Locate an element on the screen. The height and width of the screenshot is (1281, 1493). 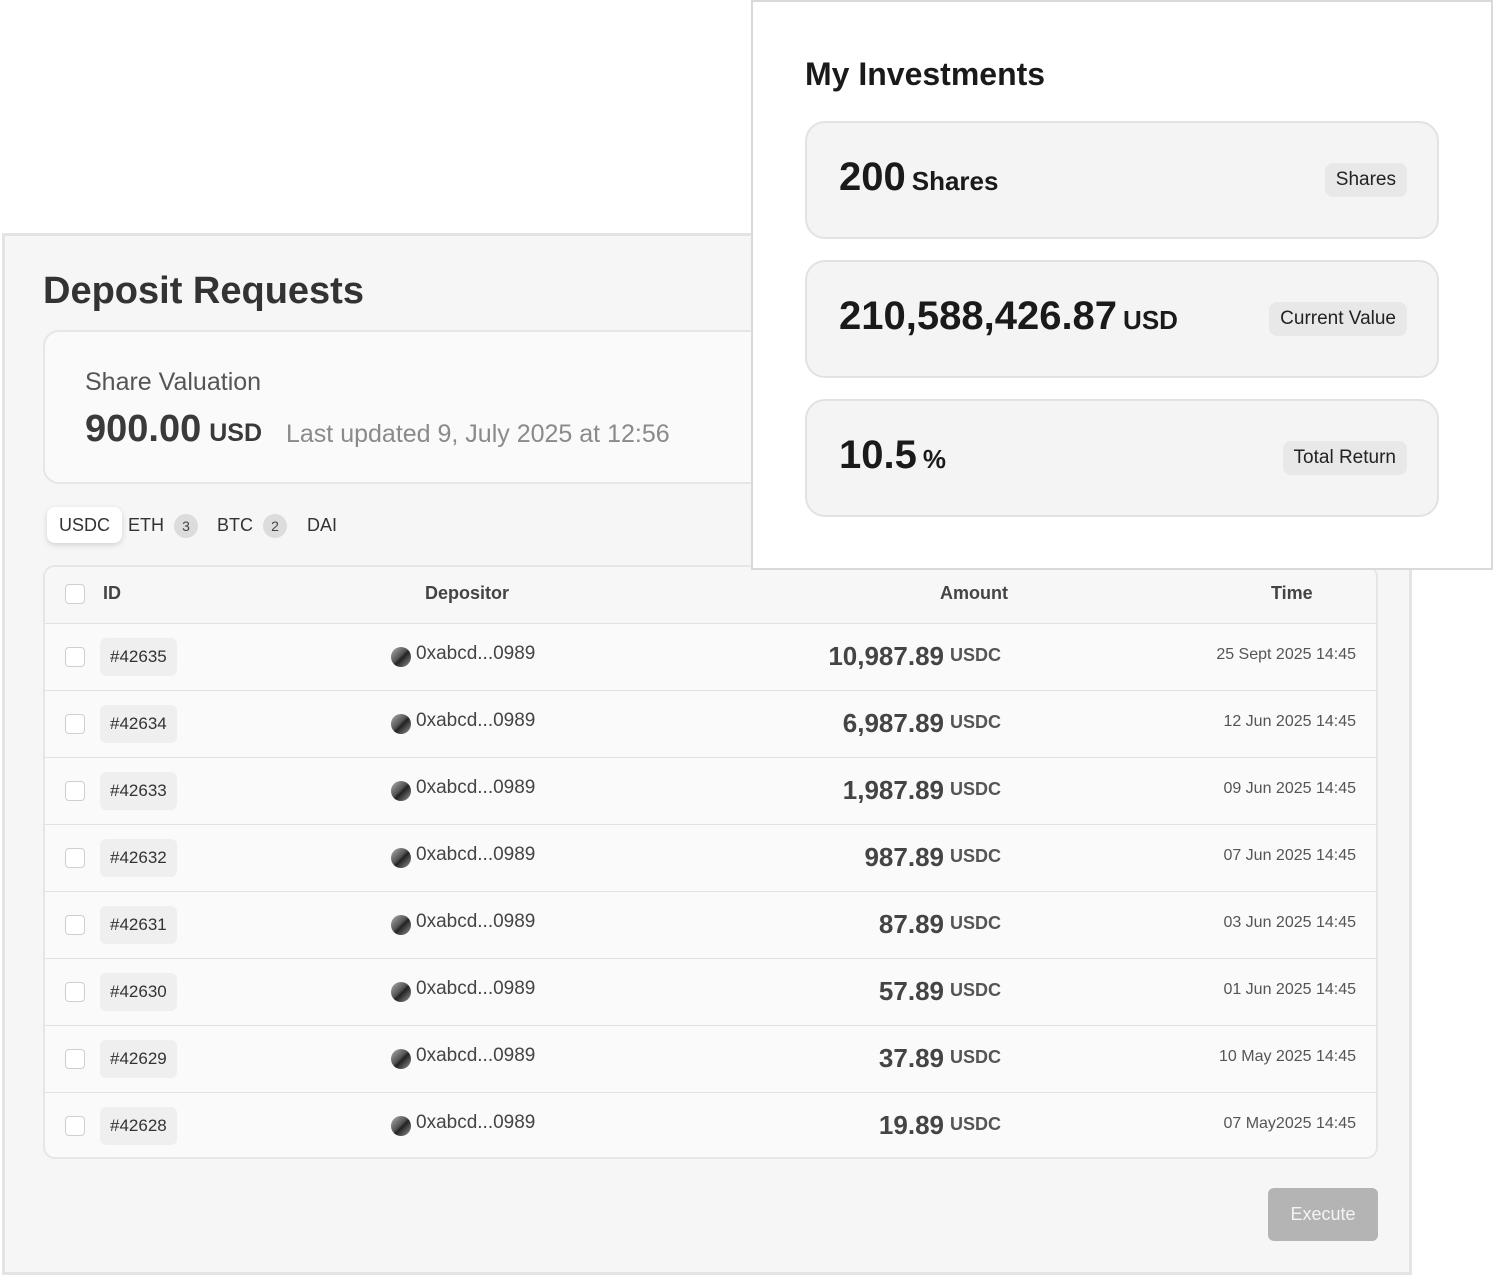
amount-value: 87.89 is located at coordinates (911, 924).